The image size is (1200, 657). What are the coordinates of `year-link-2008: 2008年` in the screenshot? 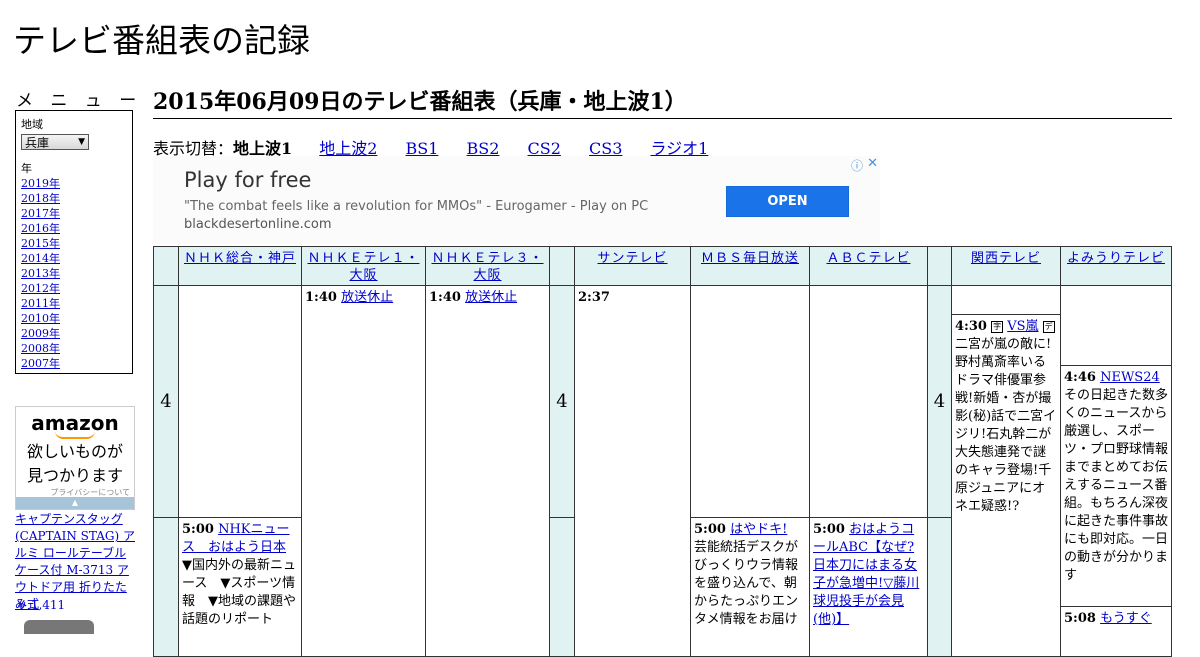 It's located at (74, 348).